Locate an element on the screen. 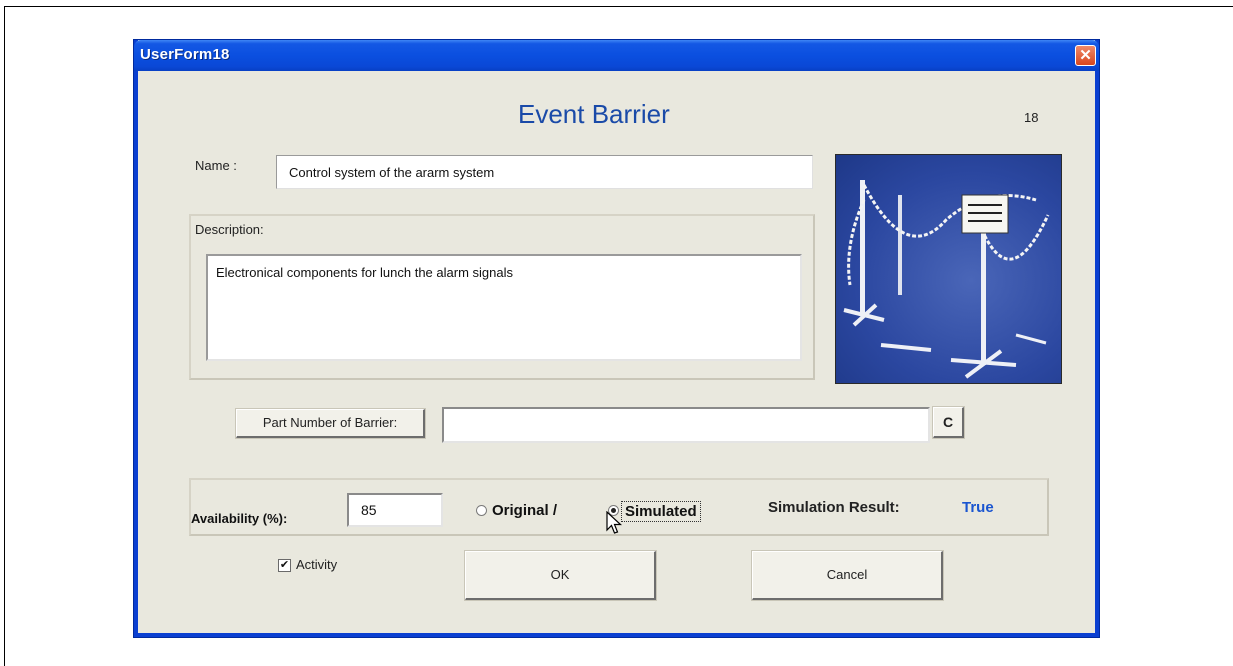 The height and width of the screenshot is (666, 1233). mouse-cursor-icon is located at coordinates (614, 522).